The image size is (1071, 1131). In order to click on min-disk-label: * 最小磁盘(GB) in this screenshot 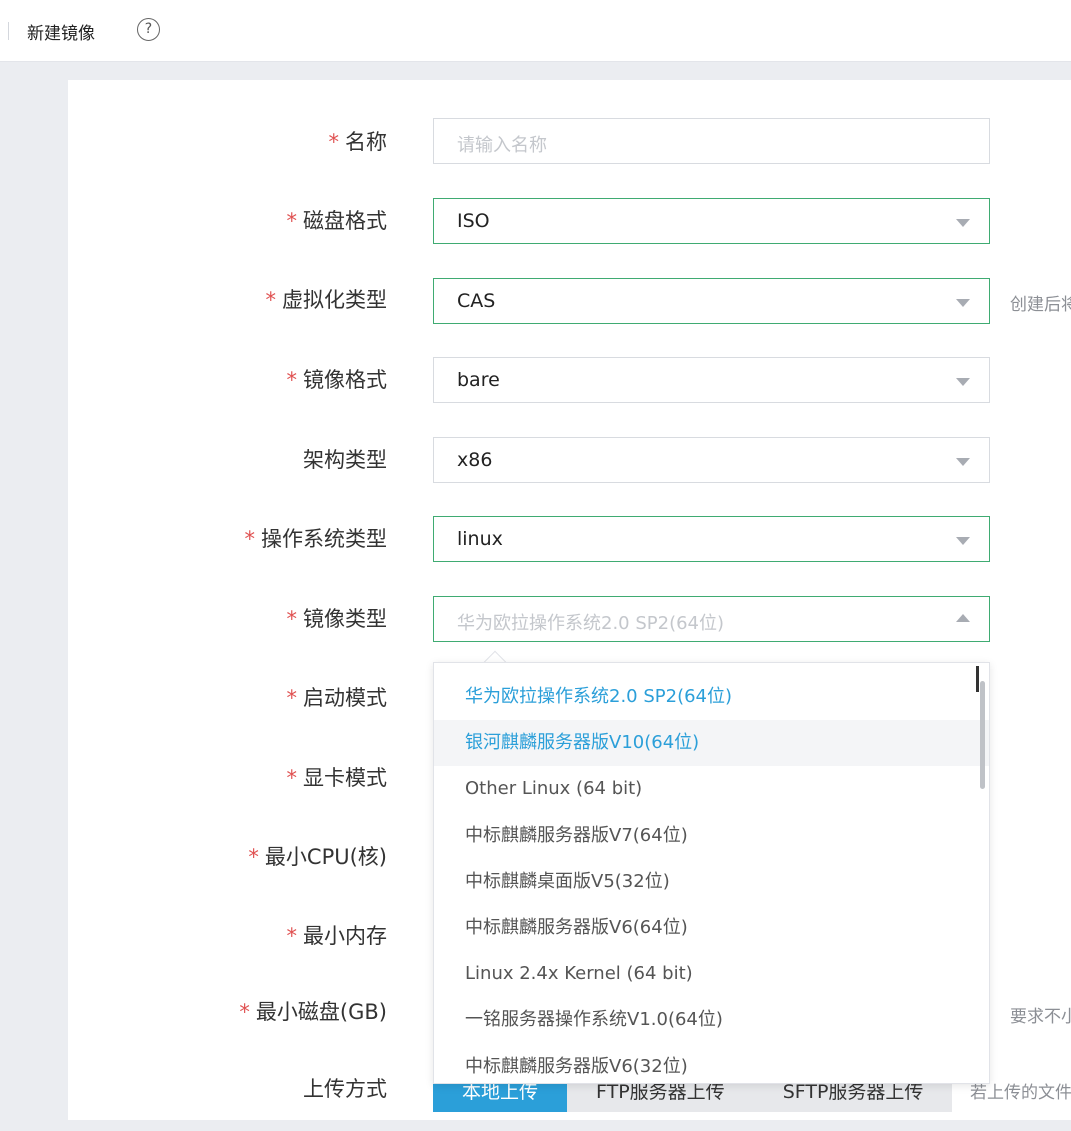, I will do `click(313, 1012)`.